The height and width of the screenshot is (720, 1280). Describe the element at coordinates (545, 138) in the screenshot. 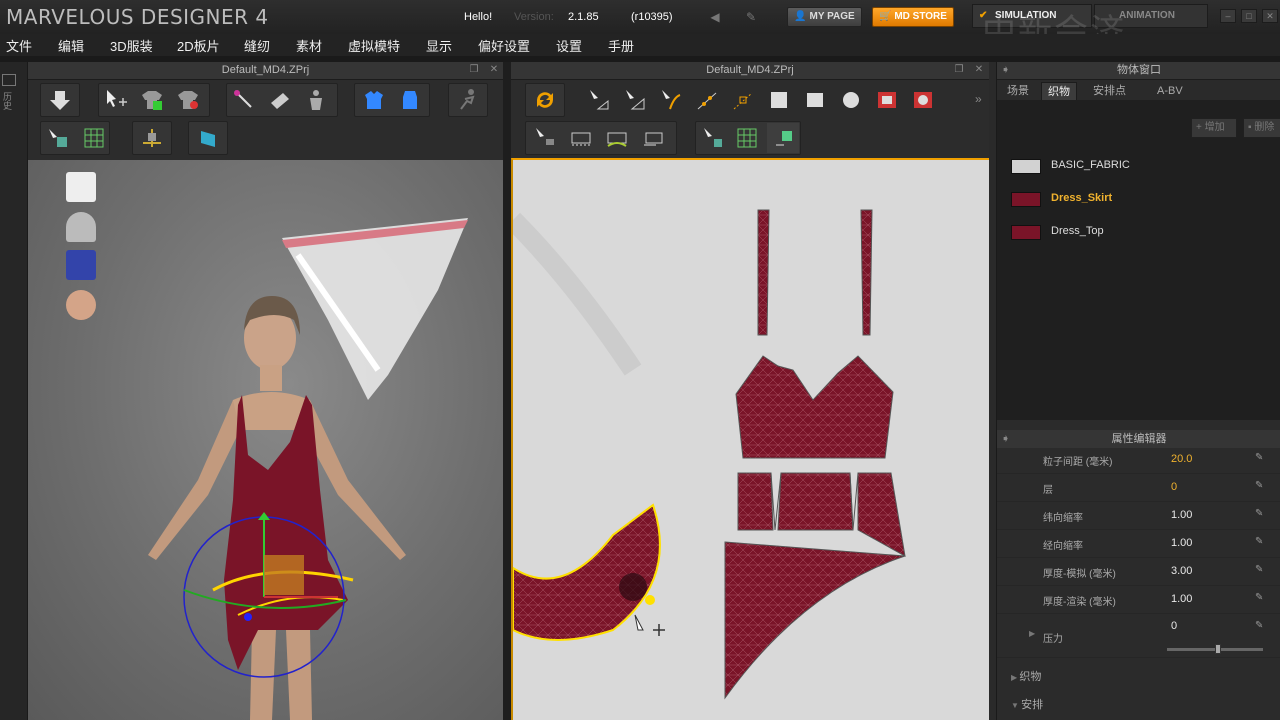

I see `segment-sewing-icon` at that location.